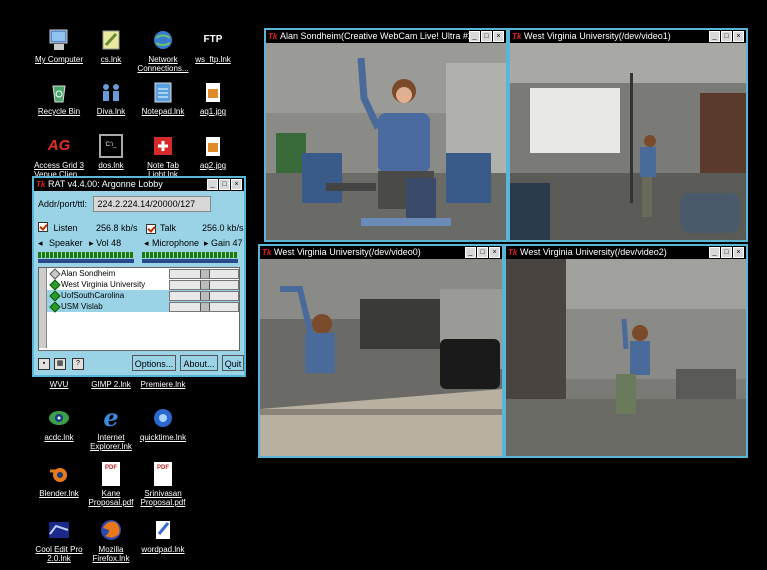  I want to click on desktop-icon-aq2: aq2.jpg, so click(213, 152).